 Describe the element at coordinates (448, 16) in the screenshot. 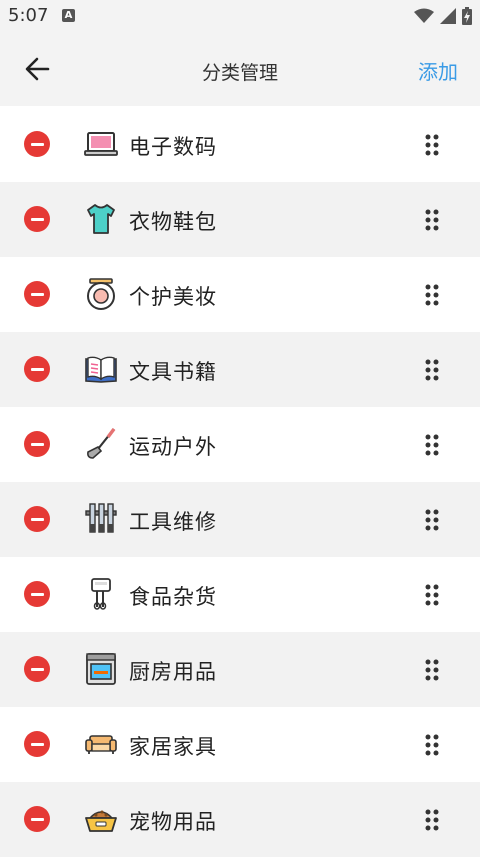

I see `signal-icon` at that location.